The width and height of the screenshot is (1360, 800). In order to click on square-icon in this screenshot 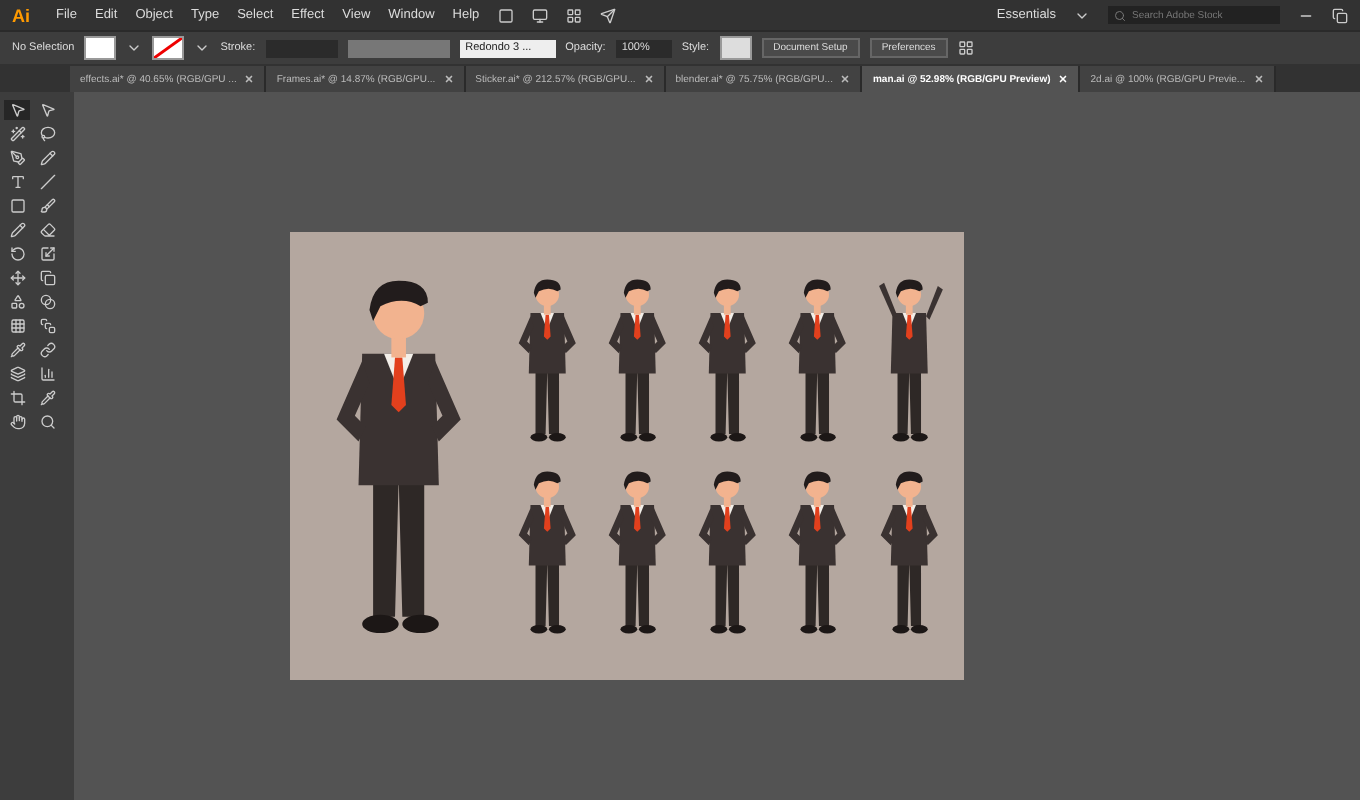, I will do `click(505, 15)`.